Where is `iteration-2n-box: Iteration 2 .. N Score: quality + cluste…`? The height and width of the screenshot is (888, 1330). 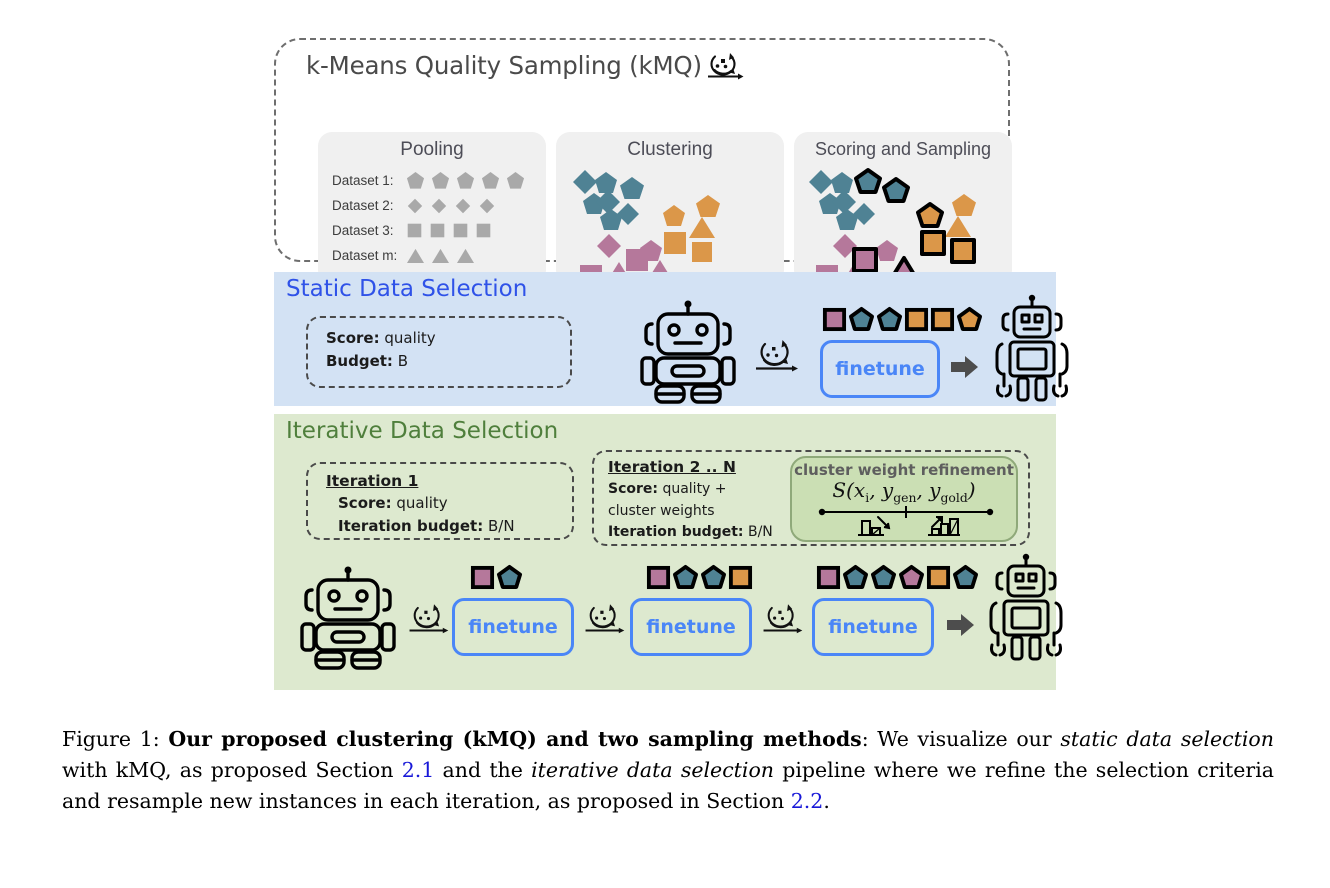
iteration-2n-box: Iteration 2 .. N Score: quality + cluste… is located at coordinates (811, 498).